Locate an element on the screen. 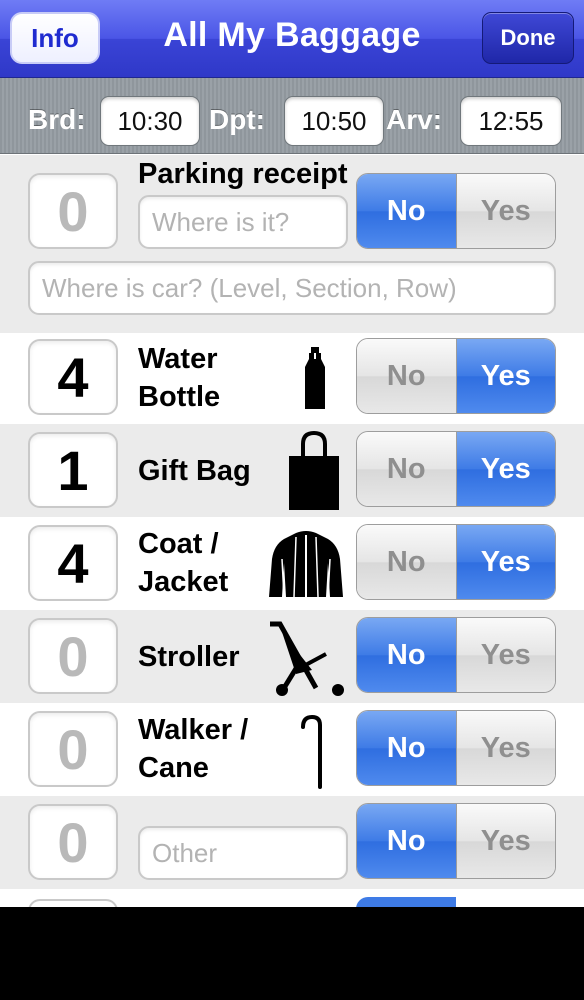 This screenshot has width=584, height=1000. parking-location-input: Where is it? is located at coordinates (243, 222).